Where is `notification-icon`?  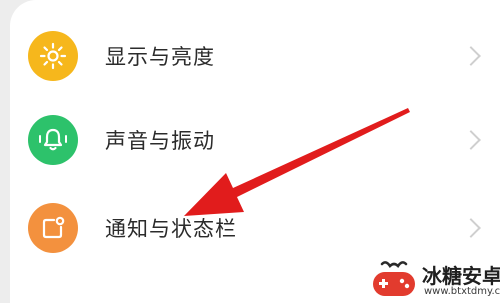
notification-icon is located at coordinates (53, 228).